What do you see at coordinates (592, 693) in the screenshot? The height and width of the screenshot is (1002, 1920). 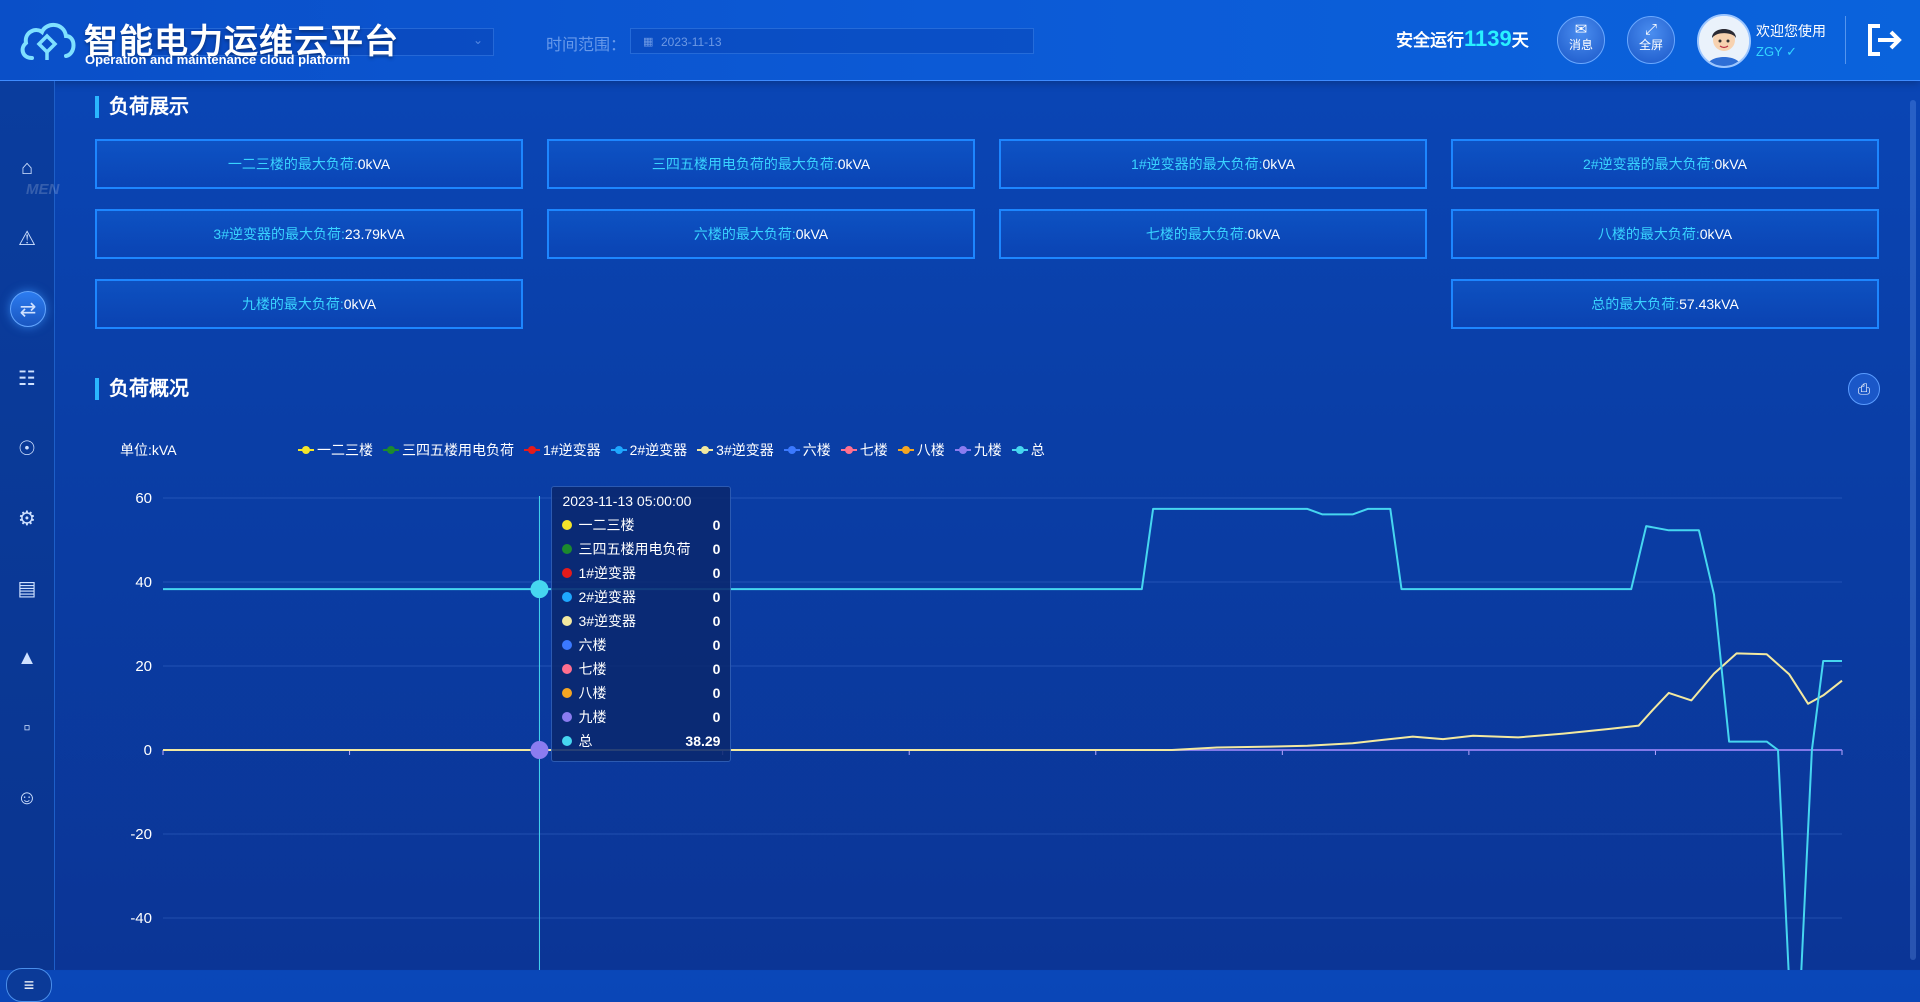 I see `tooltip-series-name: 八楼` at bounding box center [592, 693].